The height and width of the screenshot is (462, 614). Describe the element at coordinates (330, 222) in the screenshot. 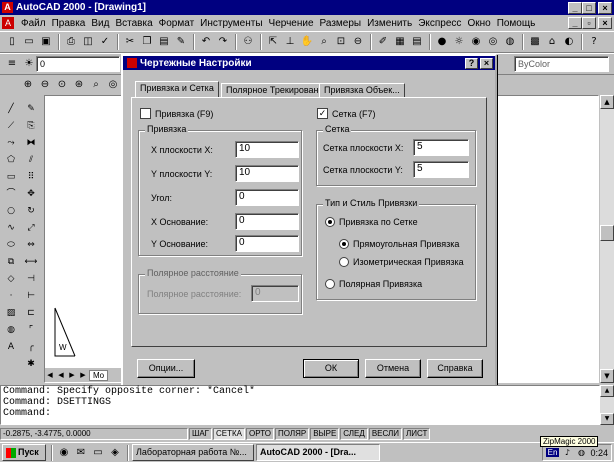

I see `grid-snap-radio` at that location.